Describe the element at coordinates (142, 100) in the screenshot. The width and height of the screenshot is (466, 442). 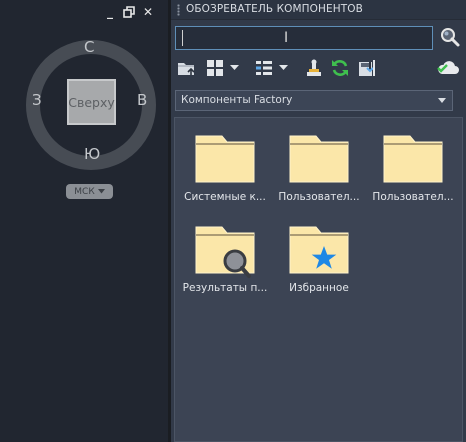
I see `compass-east: В` at that location.